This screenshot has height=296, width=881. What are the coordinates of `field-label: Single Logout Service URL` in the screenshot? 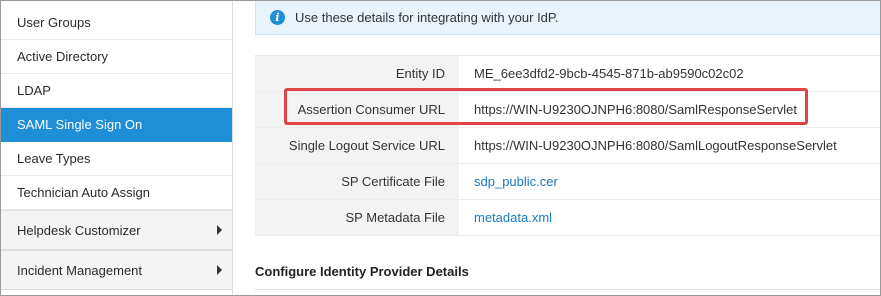 It's located at (357, 145).